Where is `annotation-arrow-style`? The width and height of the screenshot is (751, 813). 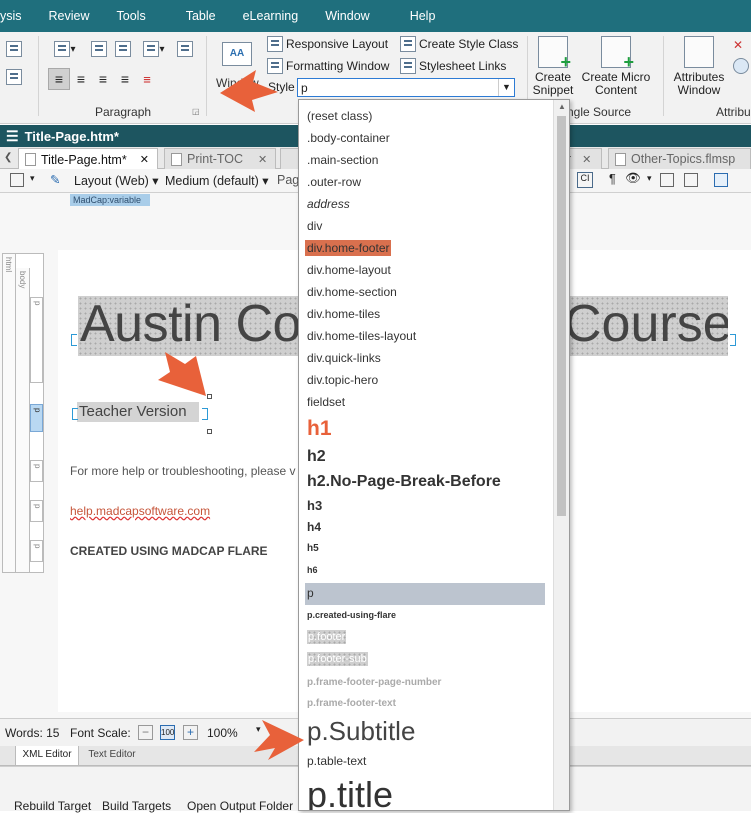
annotation-arrow-style is located at coordinates (249, 91).